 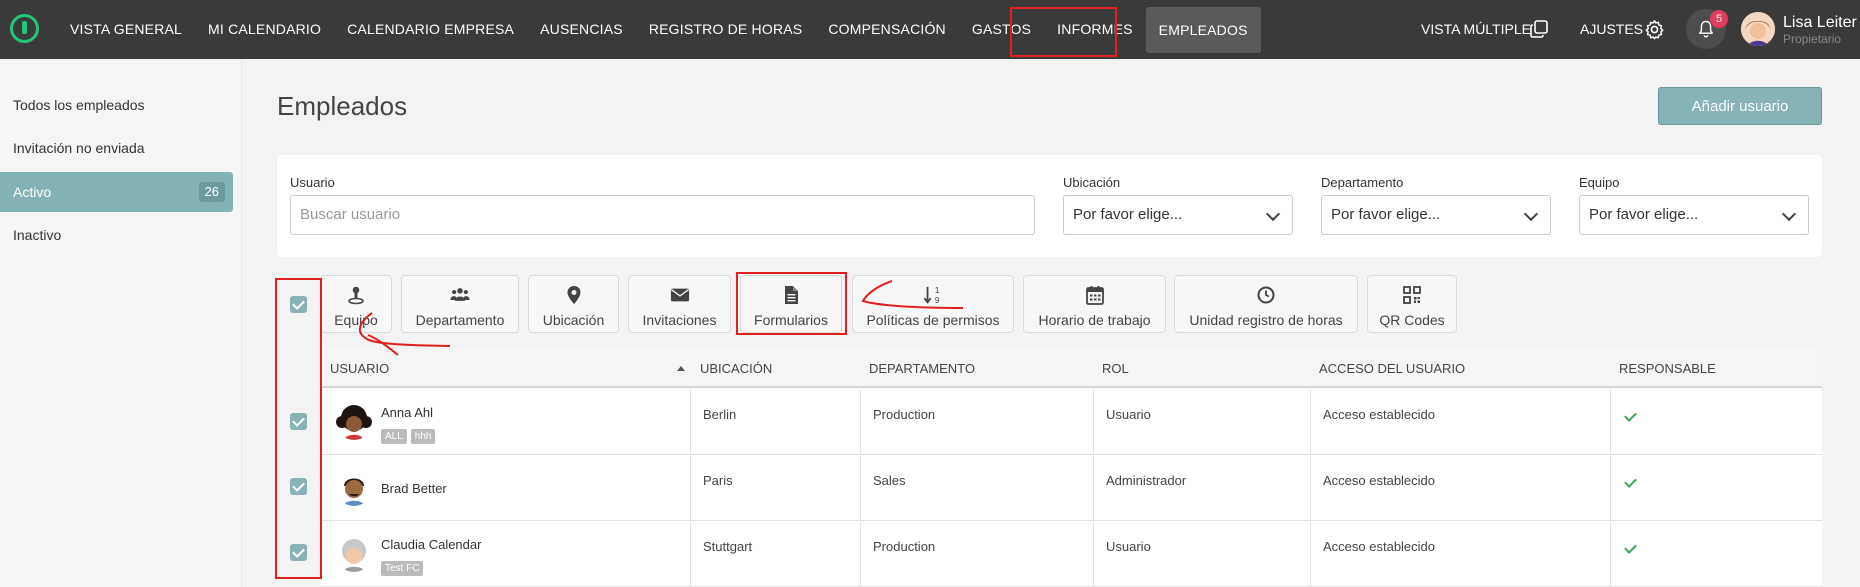 I want to click on sidebar-item-invitation-not-sent: Invitación no enviada, so click(x=116, y=148).